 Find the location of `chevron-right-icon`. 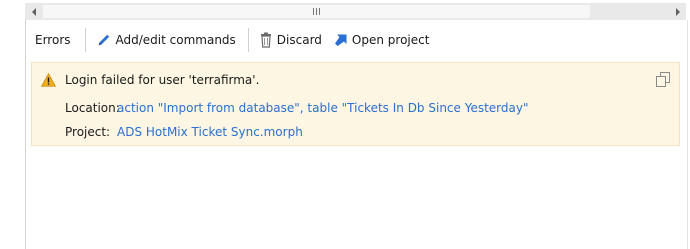

chevron-right-icon is located at coordinates (677, 11).